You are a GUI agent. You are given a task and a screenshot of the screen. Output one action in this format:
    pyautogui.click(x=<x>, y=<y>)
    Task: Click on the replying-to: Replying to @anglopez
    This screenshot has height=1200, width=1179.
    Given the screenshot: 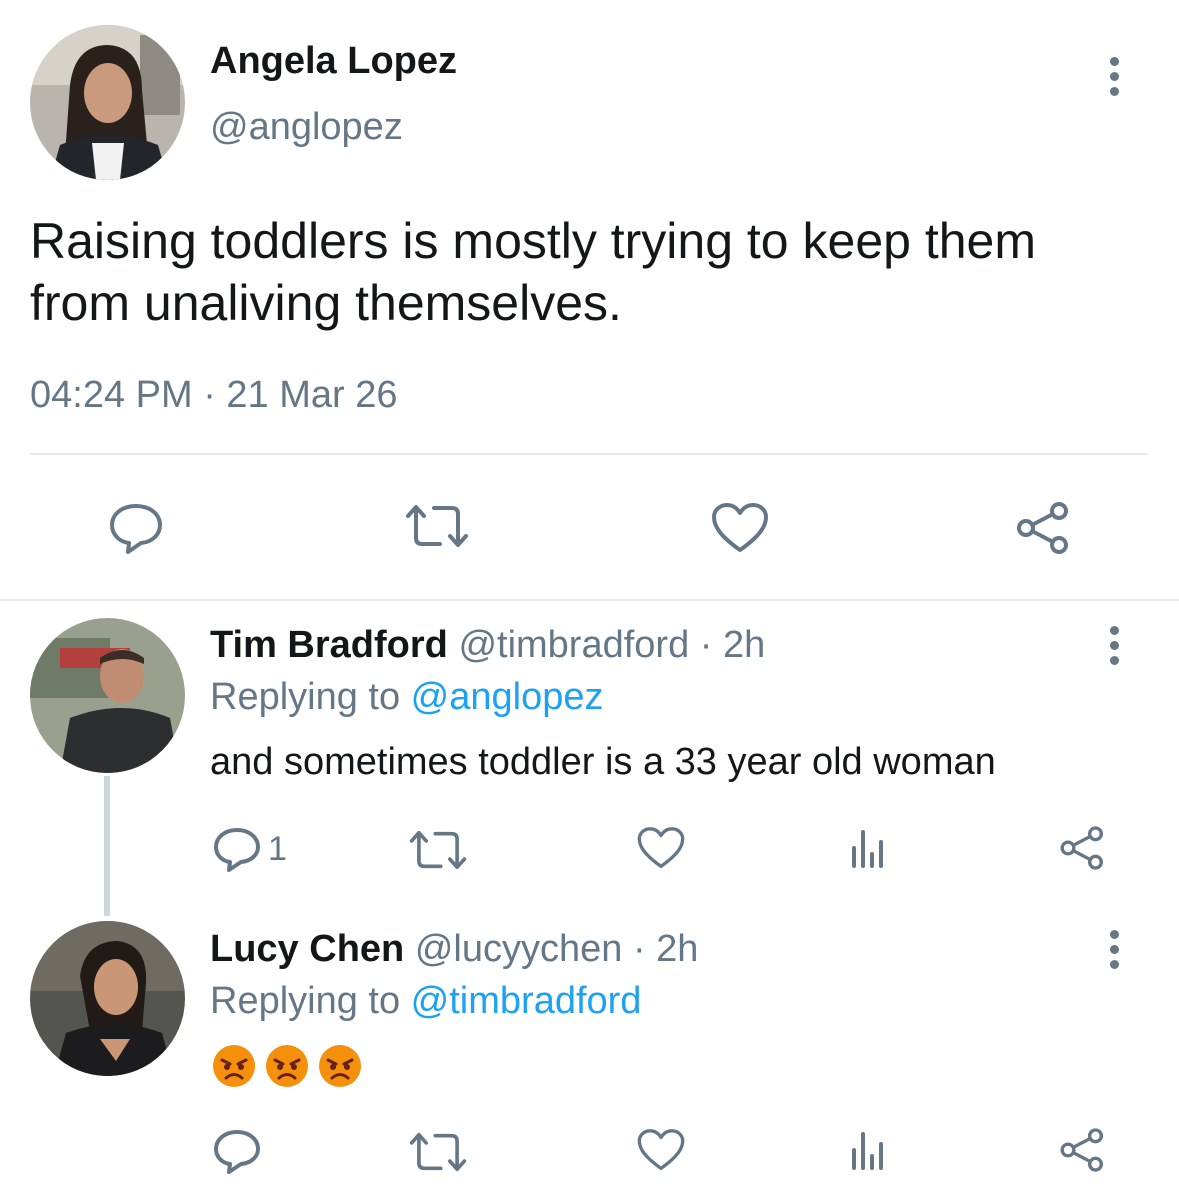 What is the action you would take?
    pyautogui.click(x=407, y=697)
    